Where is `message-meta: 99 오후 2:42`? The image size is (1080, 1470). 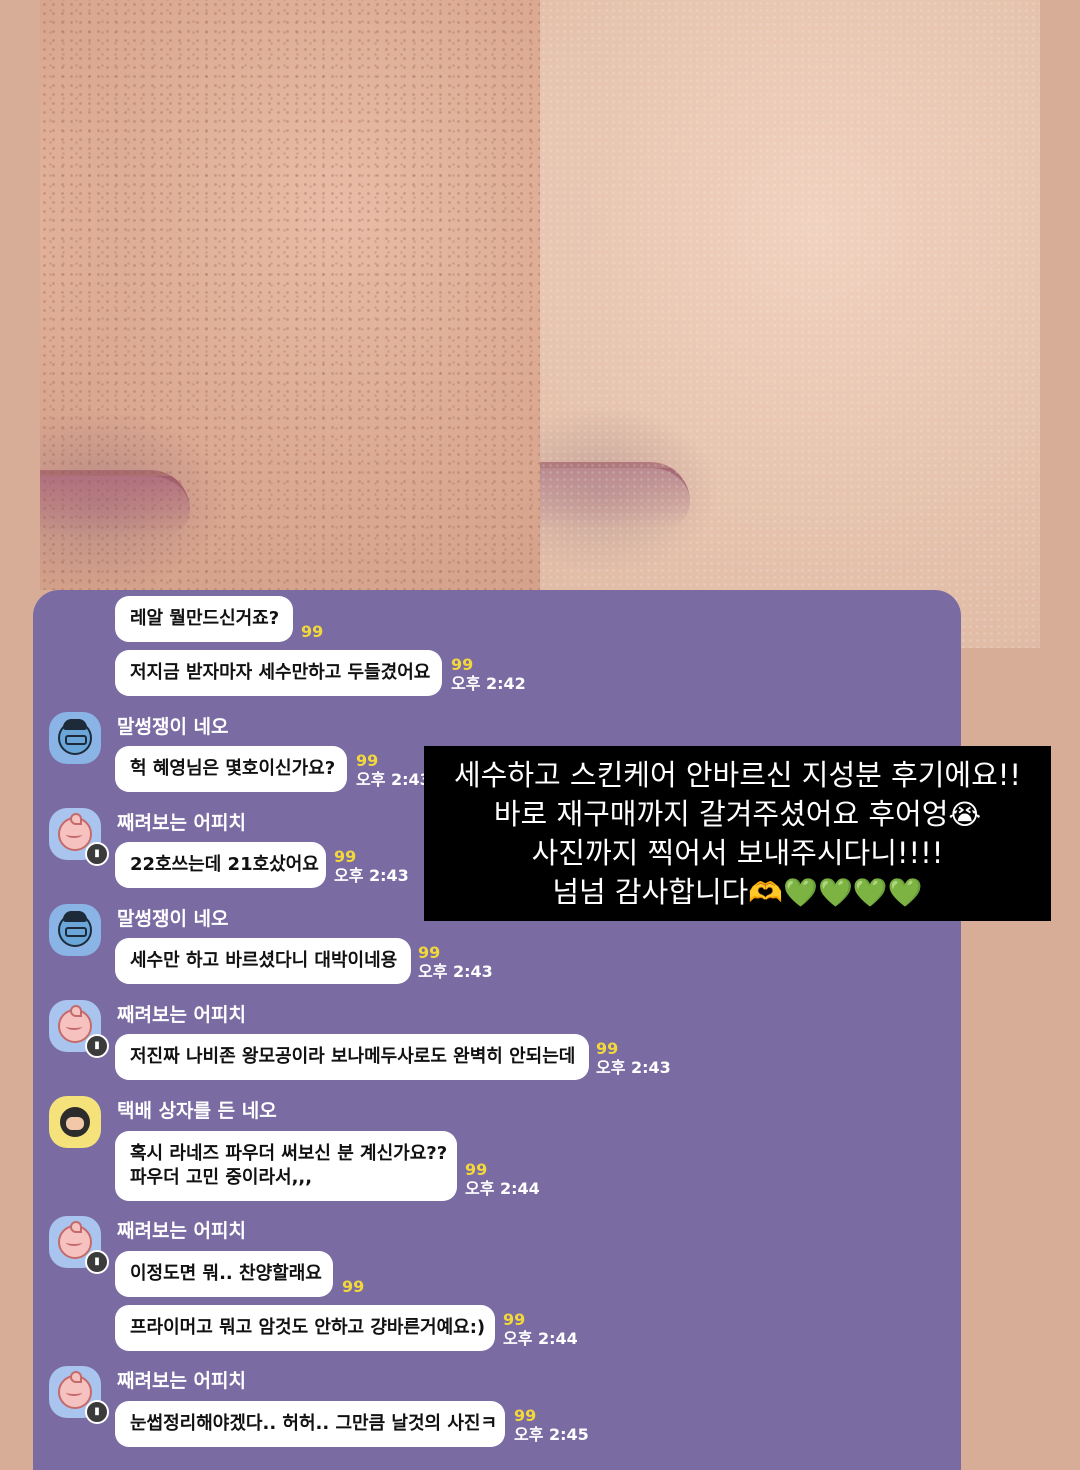 message-meta: 99 오후 2:42 is located at coordinates (488, 675).